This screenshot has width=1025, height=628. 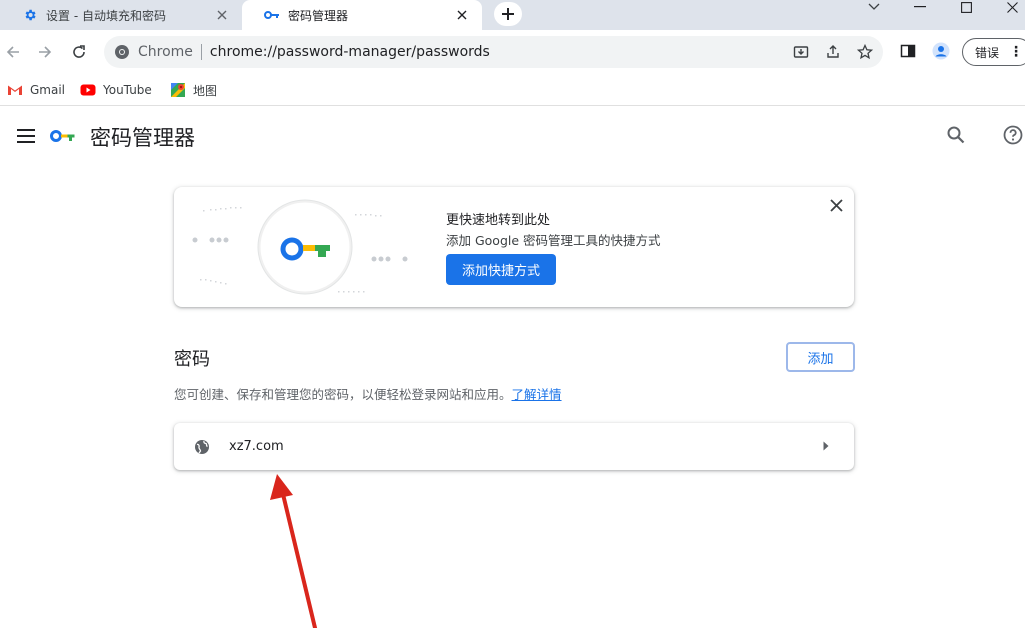 I want to click on tab-strip: 设置 - 自动填充和密码 密码管理器, so click(x=512, y=15).